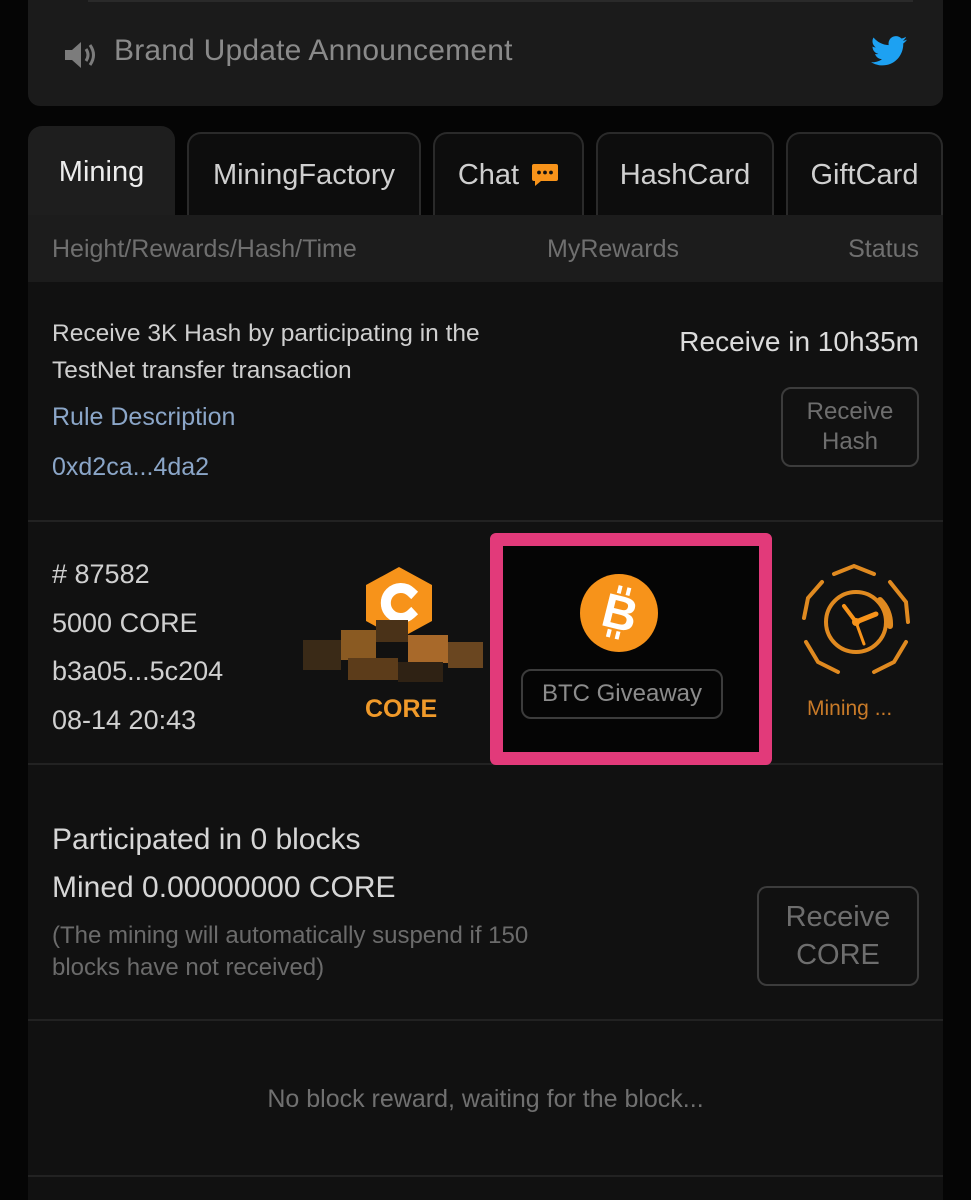 This screenshot has height=1200, width=971. I want to click on tab-mining: Mining, so click(101, 171).